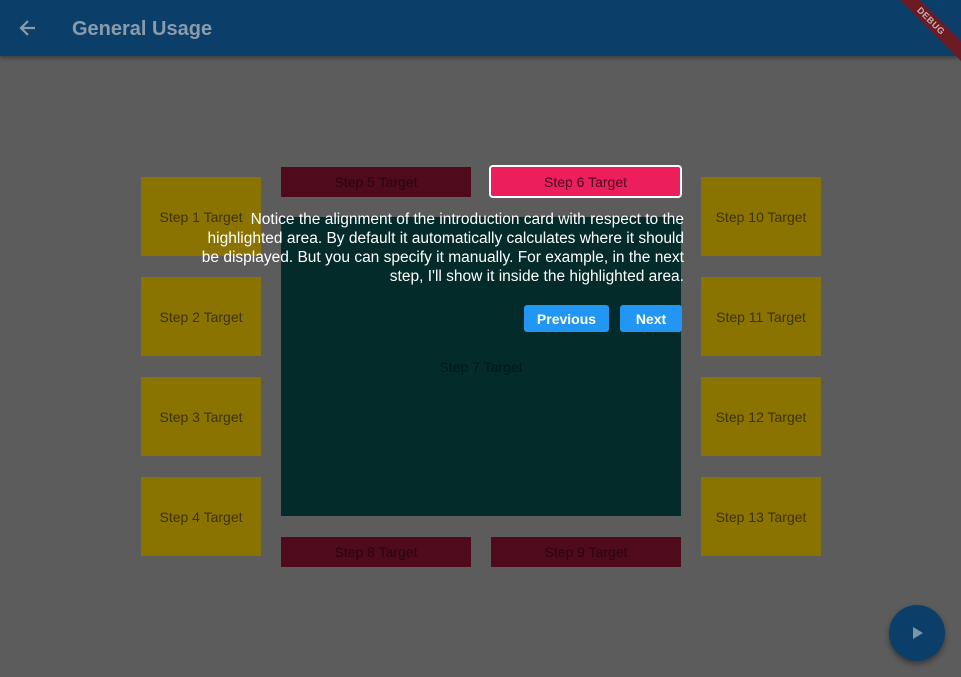 The image size is (961, 677). What do you see at coordinates (201, 316) in the screenshot?
I see `step-2-target: Step 2 Target` at bounding box center [201, 316].